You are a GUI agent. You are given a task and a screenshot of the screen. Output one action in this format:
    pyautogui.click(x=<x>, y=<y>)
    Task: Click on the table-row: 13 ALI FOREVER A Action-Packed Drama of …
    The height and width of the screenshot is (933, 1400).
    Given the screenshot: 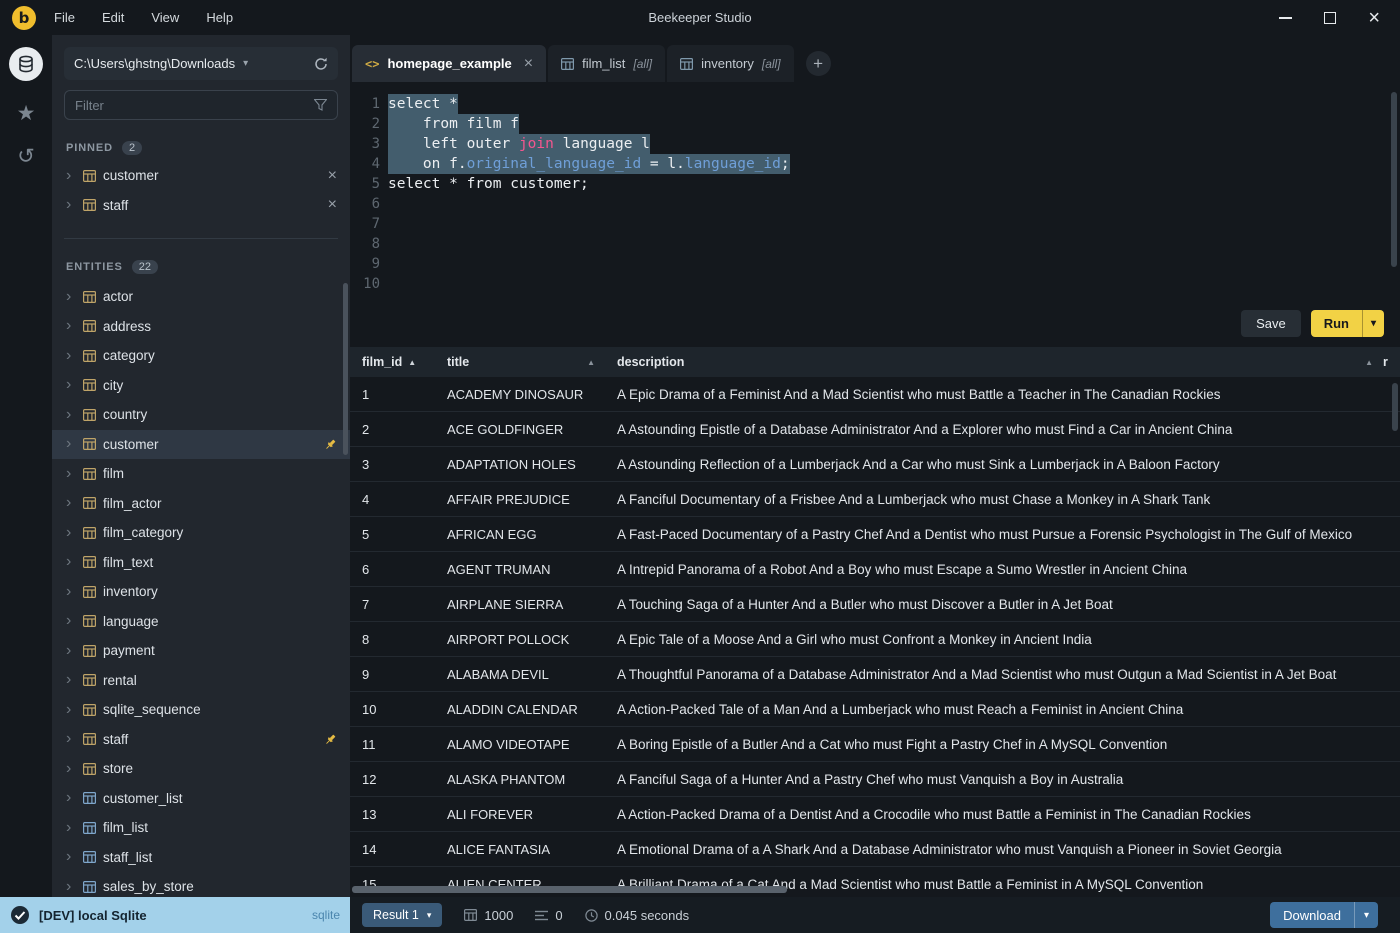 What is the action you would take?
    pyautogui.click(x=875, y=814)
    